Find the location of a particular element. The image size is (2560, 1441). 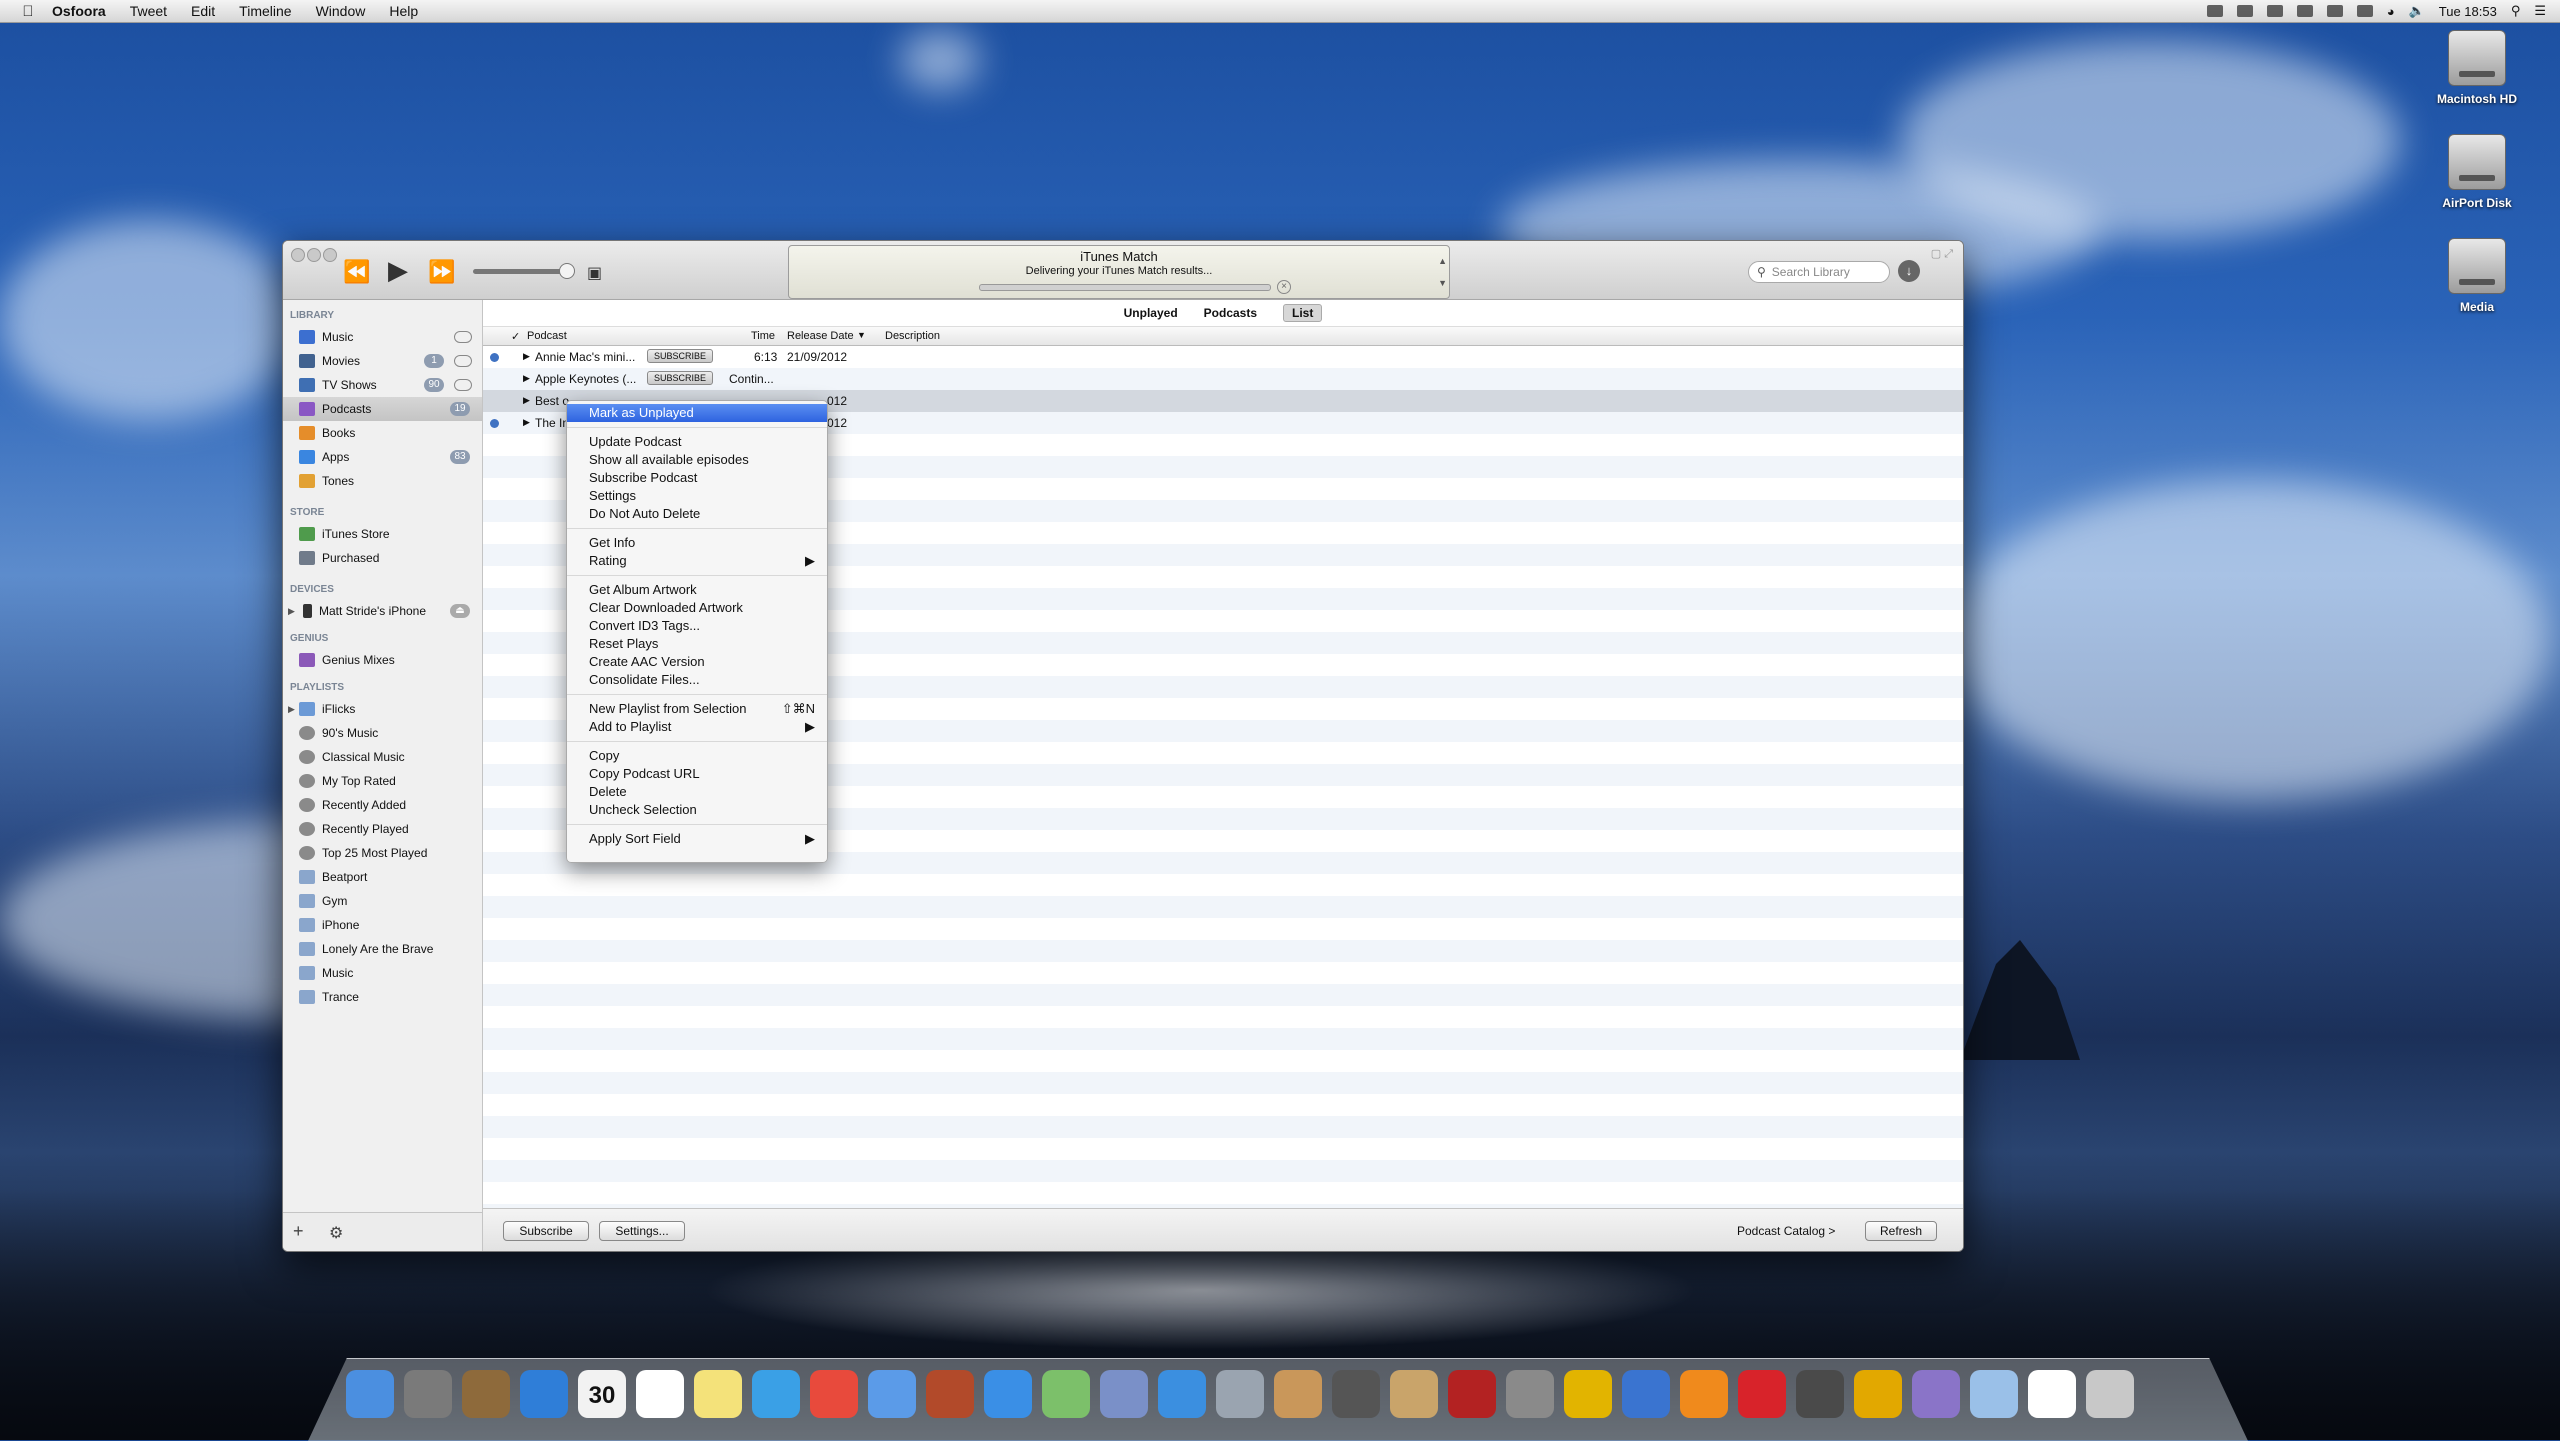

sidebar-item-books: Books is located at coordinates (382, 433).